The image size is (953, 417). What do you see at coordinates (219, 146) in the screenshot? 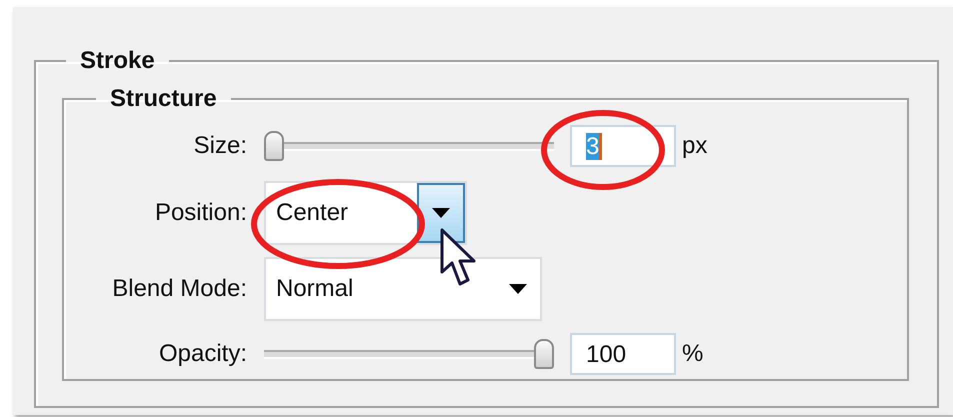
I see `field-label: Size:` at bounding box center [219, 146].